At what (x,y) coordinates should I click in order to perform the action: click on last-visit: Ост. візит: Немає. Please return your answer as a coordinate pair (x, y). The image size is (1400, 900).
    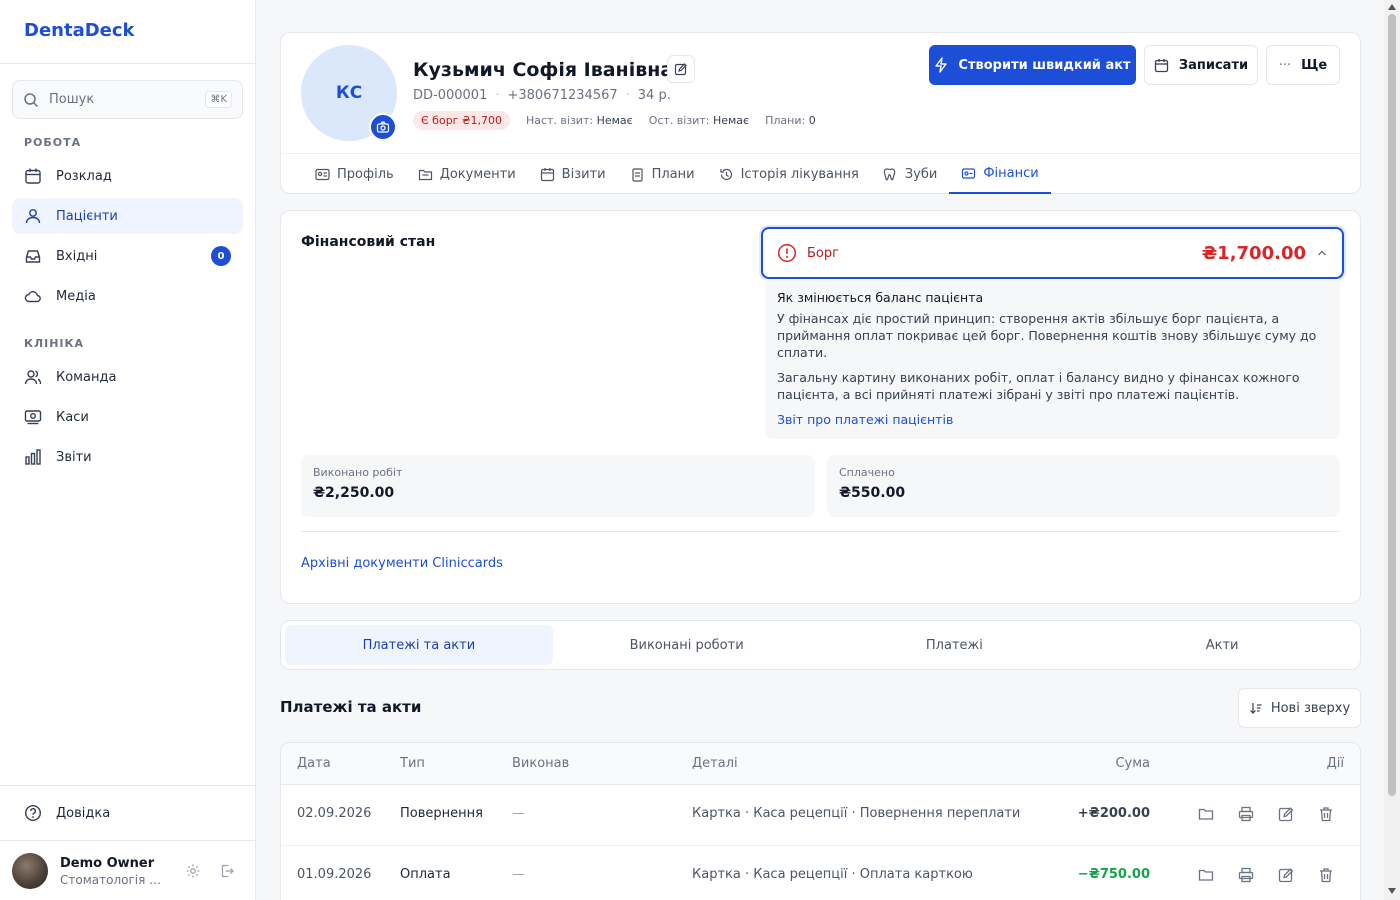
    Looking at the image, I should click on (699, 120).